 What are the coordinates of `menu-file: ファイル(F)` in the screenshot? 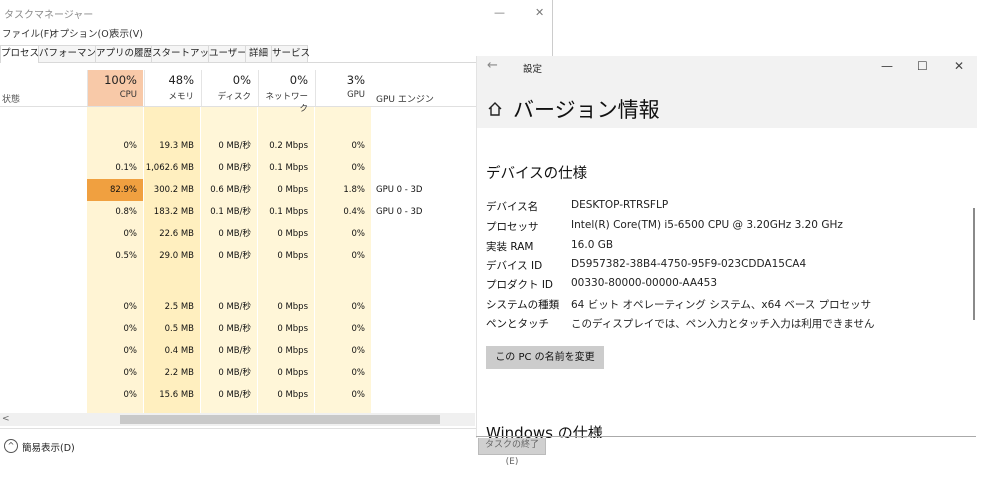 It's located at (27, 33).